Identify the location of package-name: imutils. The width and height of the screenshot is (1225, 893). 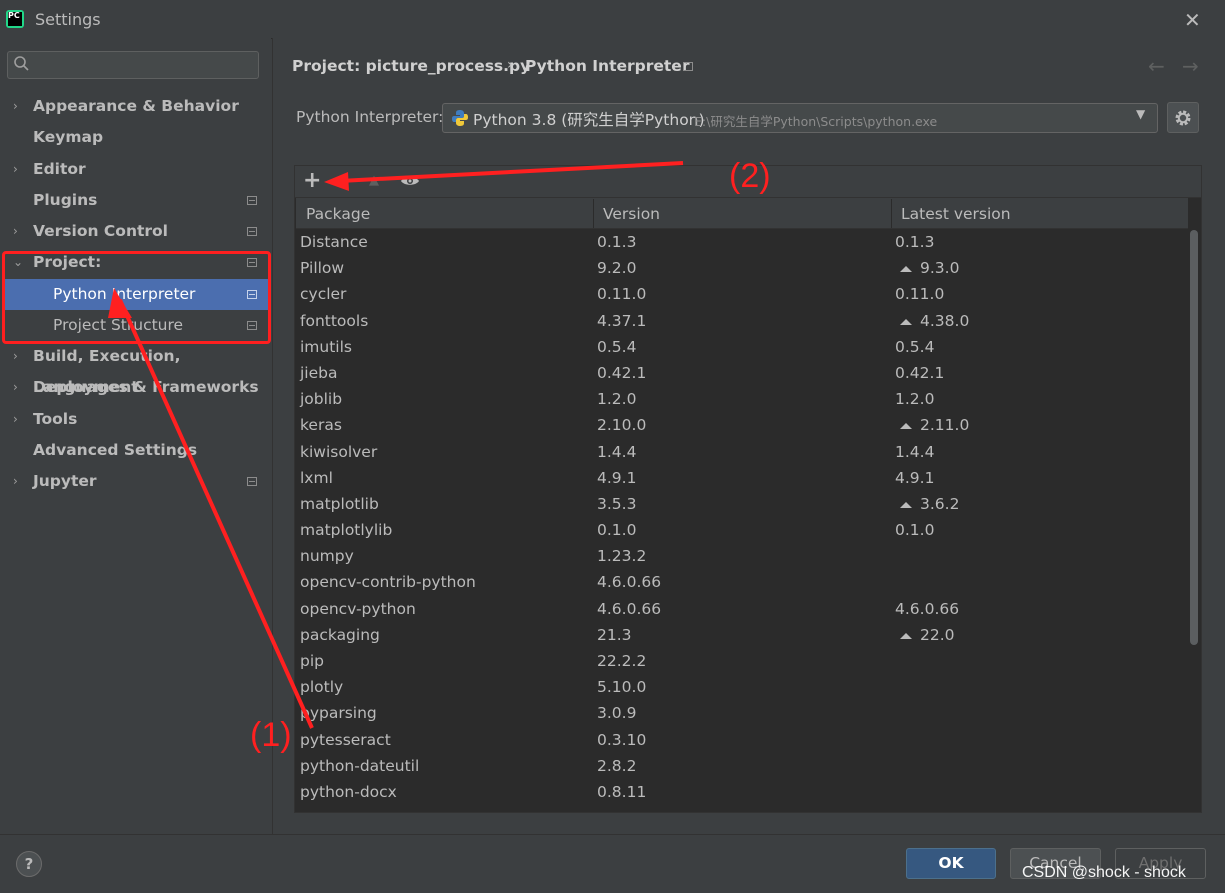
(326, 346).